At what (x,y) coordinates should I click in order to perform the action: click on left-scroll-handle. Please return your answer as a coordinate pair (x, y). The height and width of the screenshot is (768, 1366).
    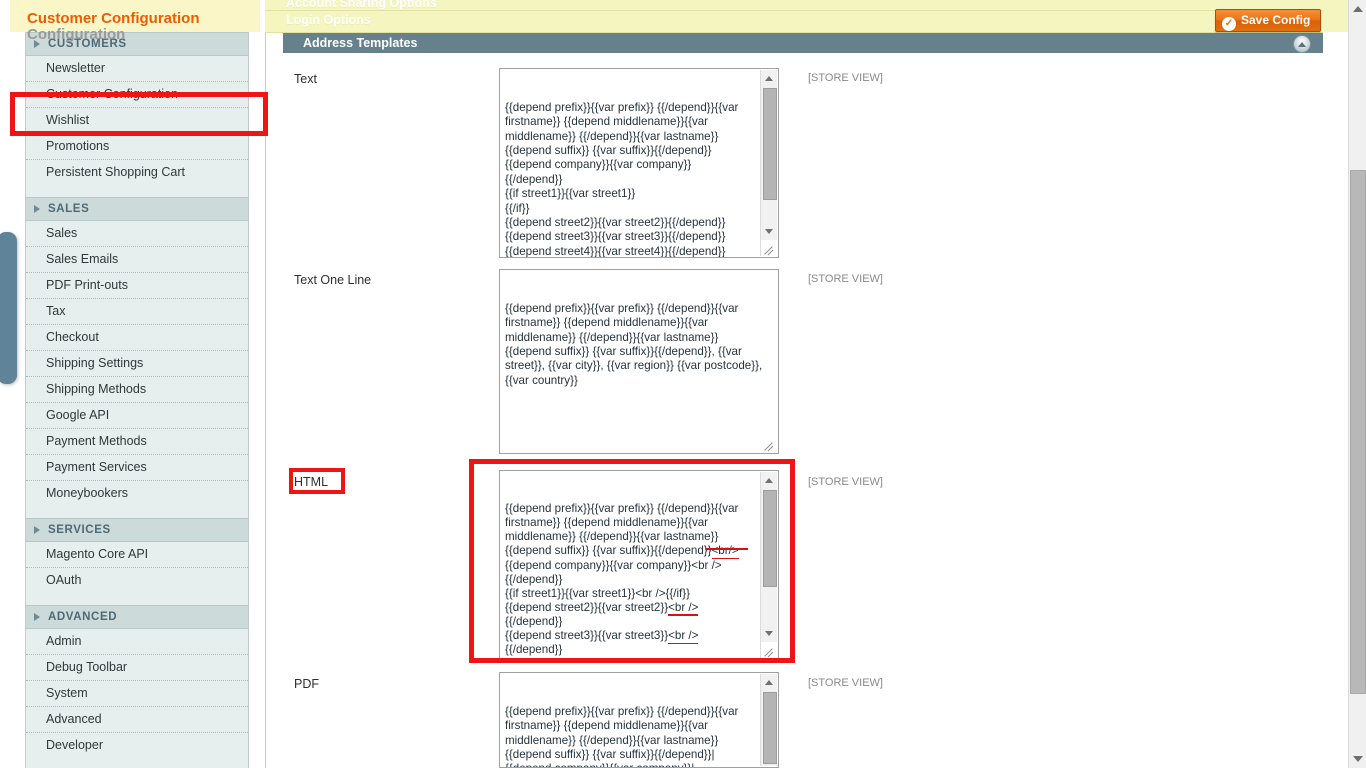
    Looking at the image, I should click on (8, 308).